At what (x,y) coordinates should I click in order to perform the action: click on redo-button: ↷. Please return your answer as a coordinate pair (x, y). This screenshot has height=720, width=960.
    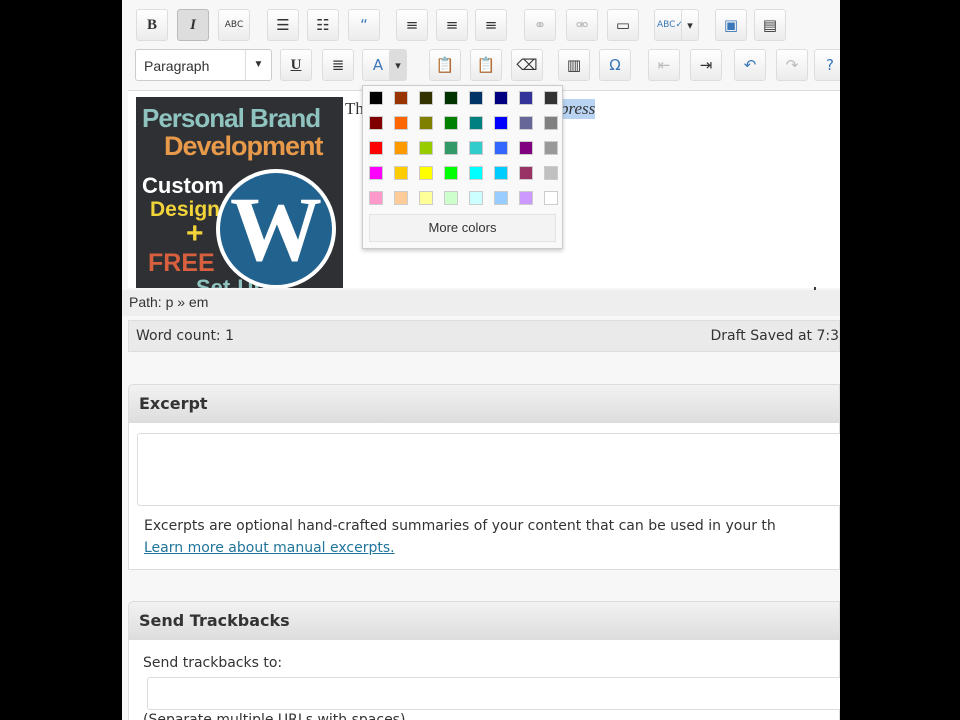
    Looking at the image, I should click on (792, 65).